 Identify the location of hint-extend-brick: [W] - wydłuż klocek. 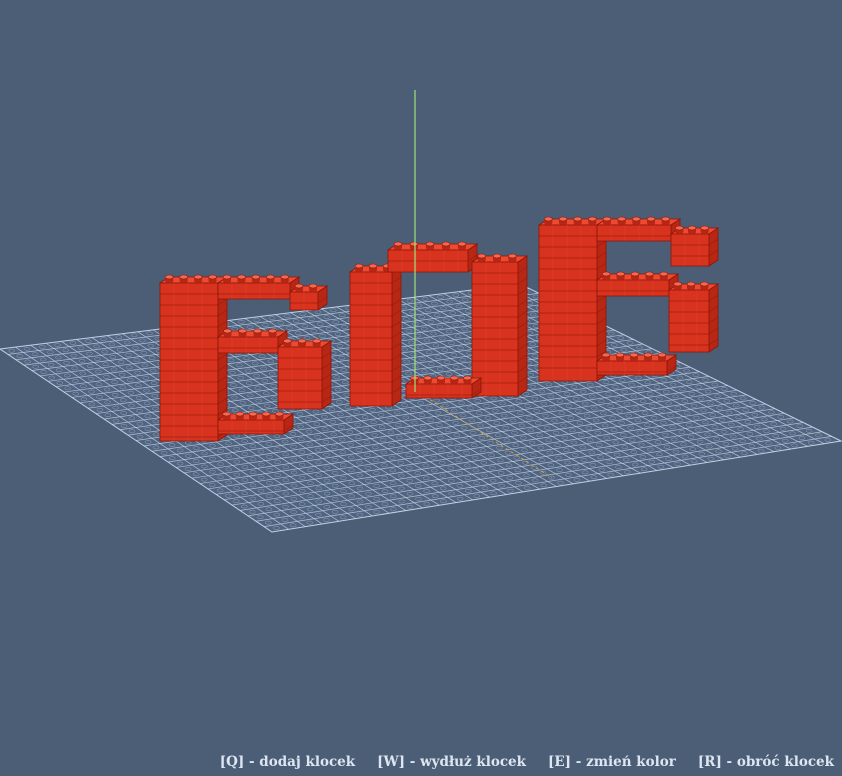
(451, 762).